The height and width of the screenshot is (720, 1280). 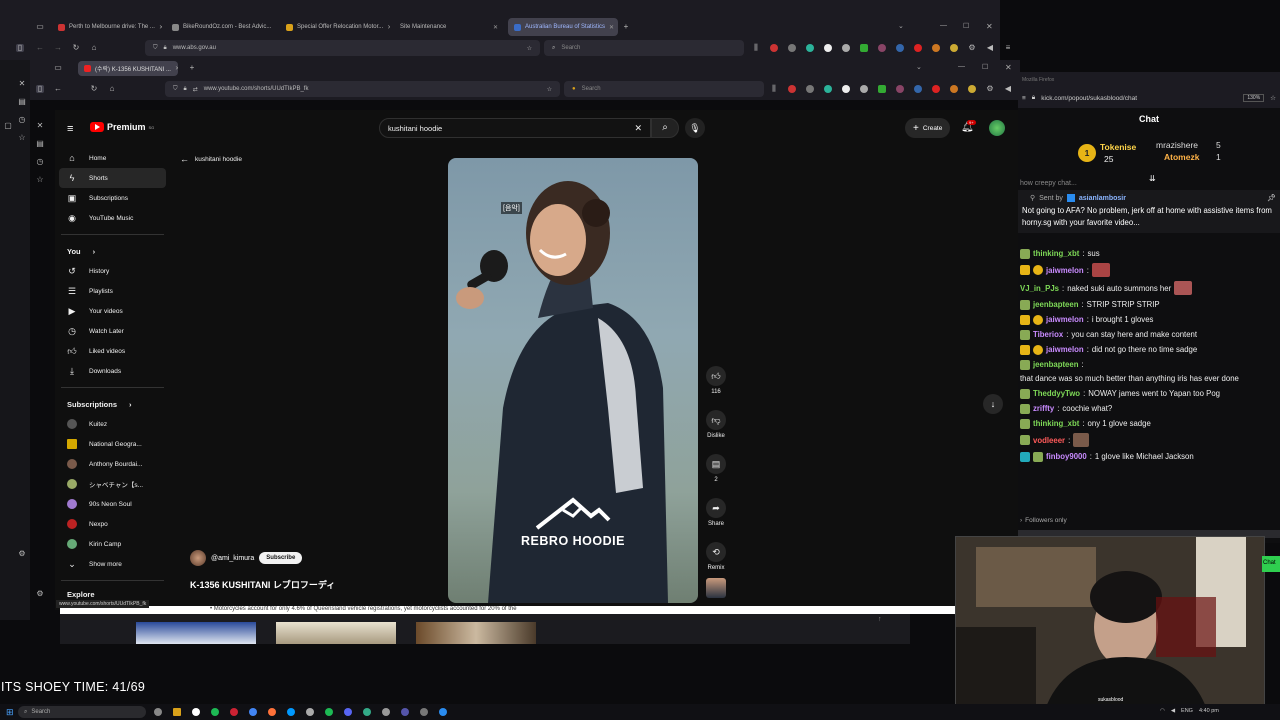 I want to click on create-button: + Create, so click(x=928, y=128).